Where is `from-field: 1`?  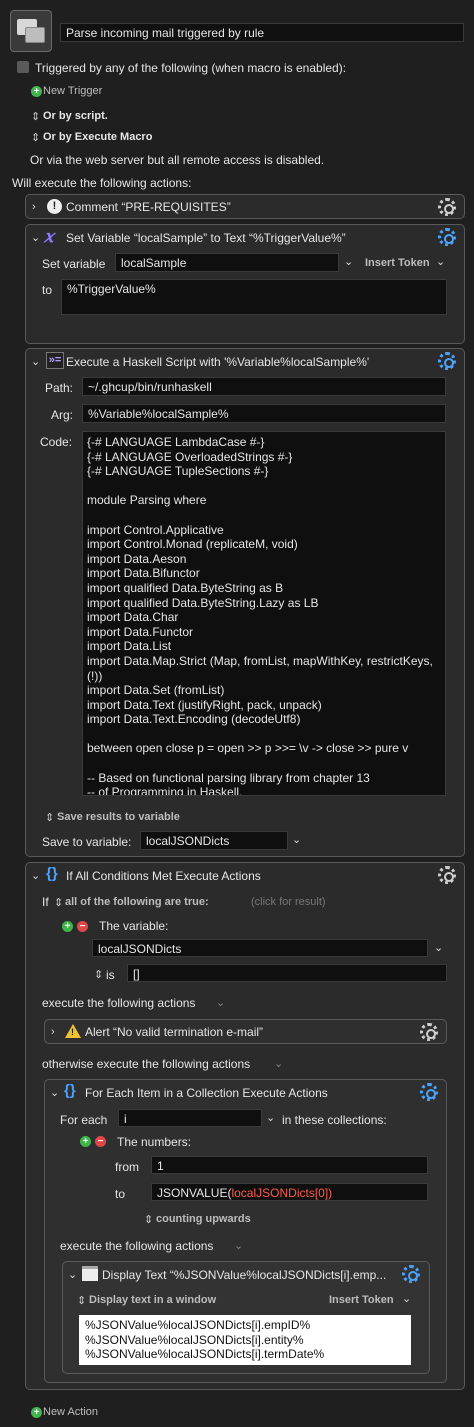
from-field: 1 is located at coordinates (289, 1165).